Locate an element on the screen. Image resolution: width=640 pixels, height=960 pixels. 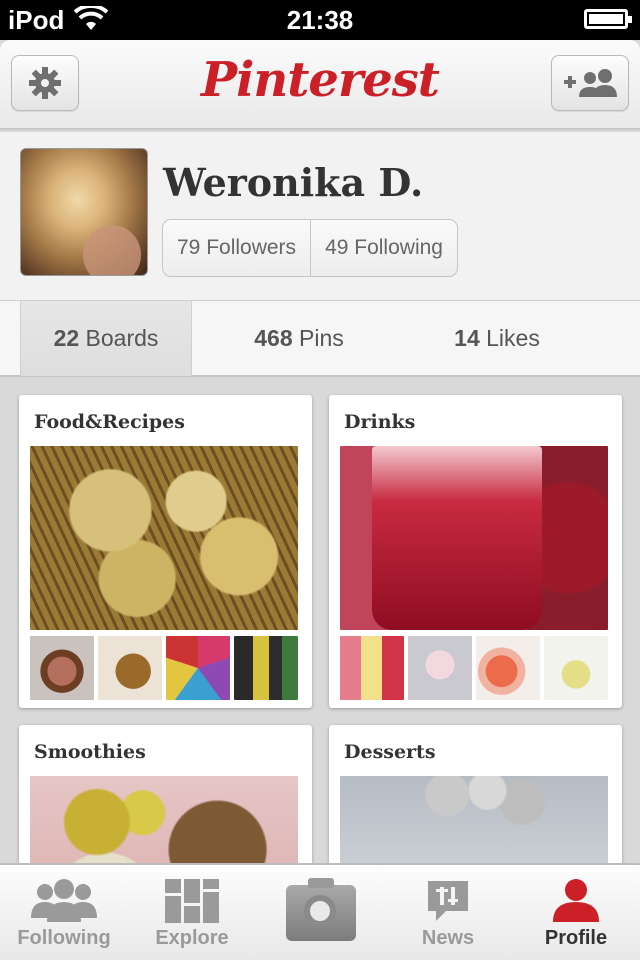
tab-count: 22 is located at coordinates (66, 338).